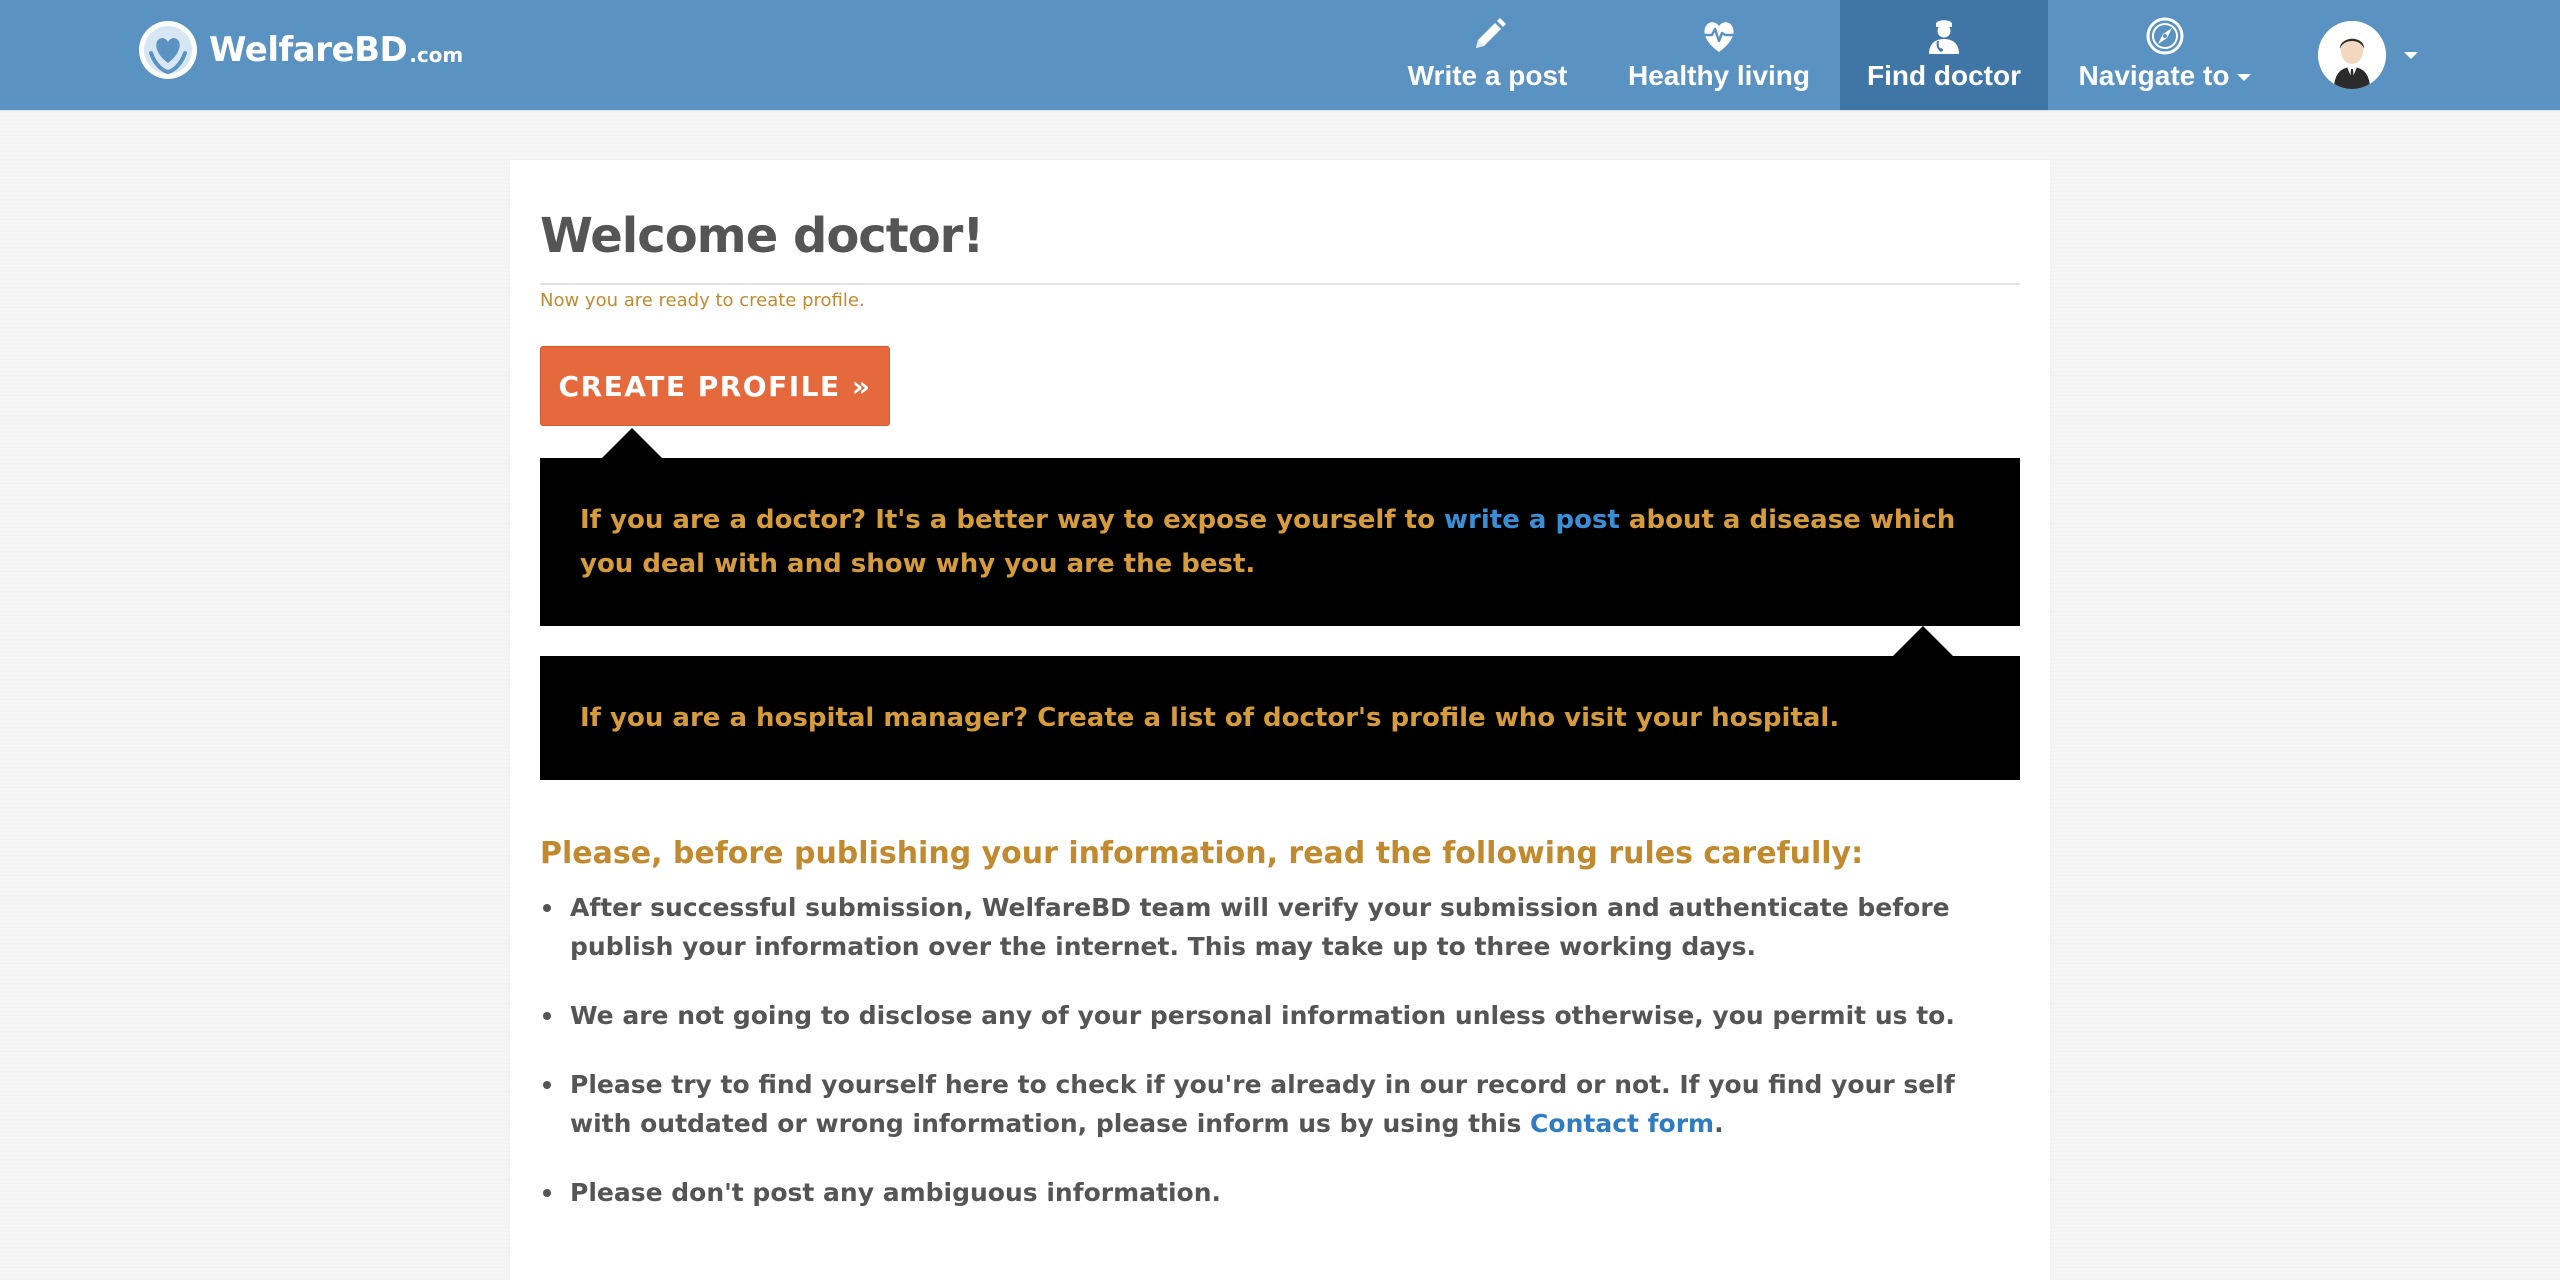 Image resolution: width=2560 pixels, height=1280 pixels. What do you see at coordinates (1719, 37) in the screenshot?
I see `heart-pulse-icon` at bounding box center [1719, 37].